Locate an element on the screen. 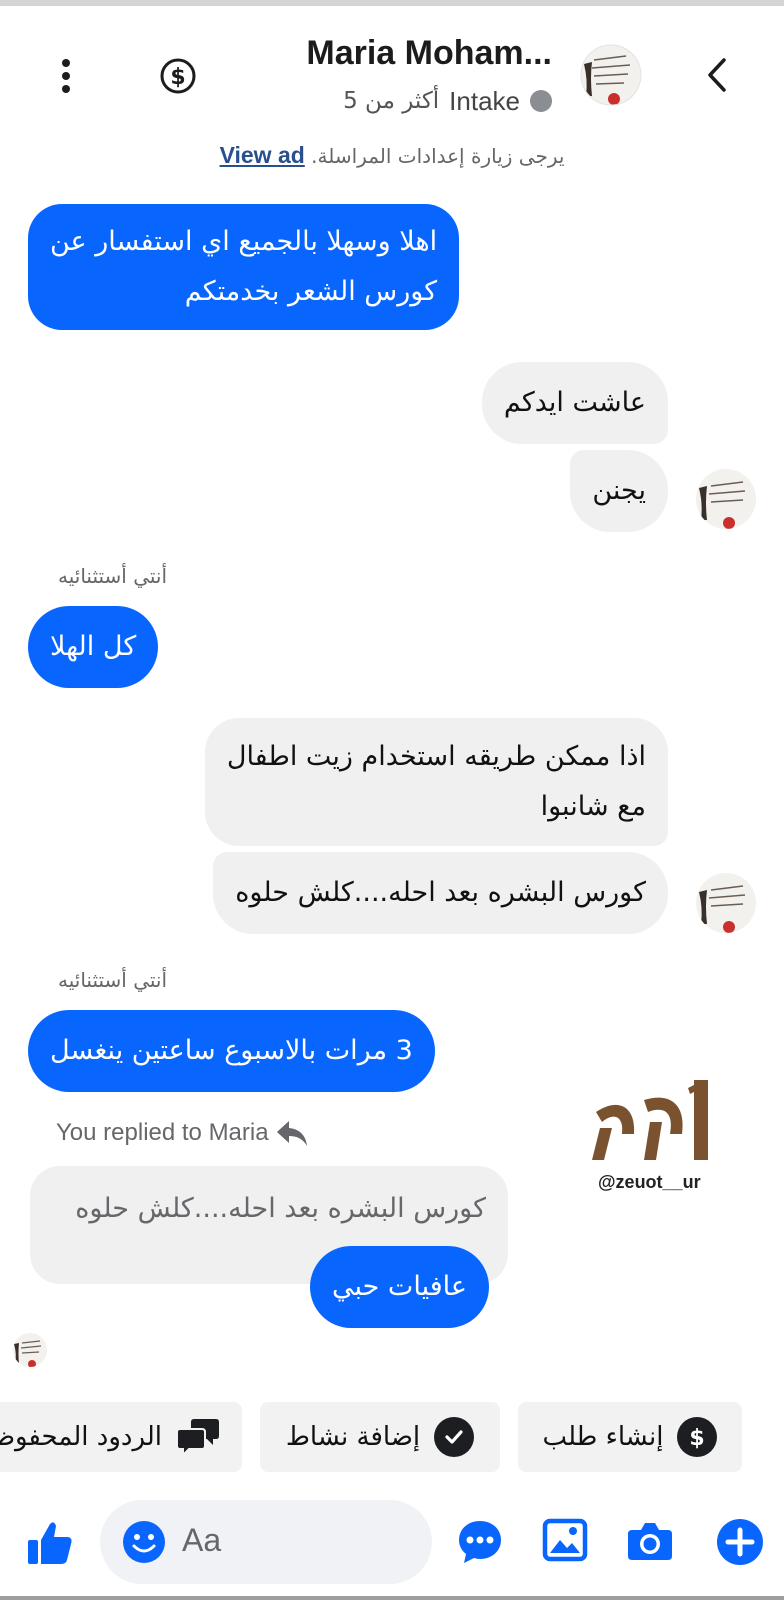 The image size is (784, 1600). message-text: كورس الشعر بخدمتكم is located at coordinates (311, 291).